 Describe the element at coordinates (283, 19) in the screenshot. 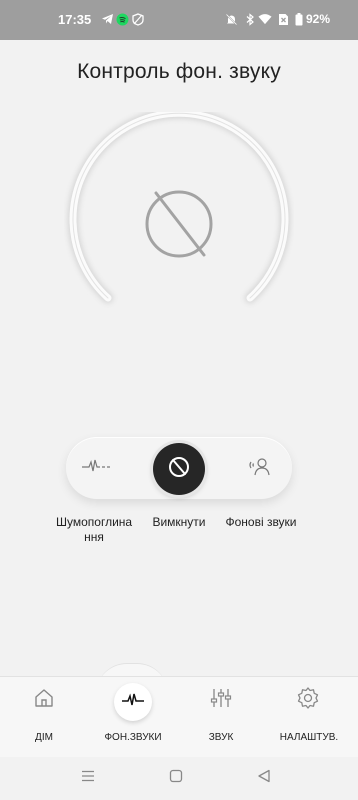

I see `no-sim-icon` at that location.